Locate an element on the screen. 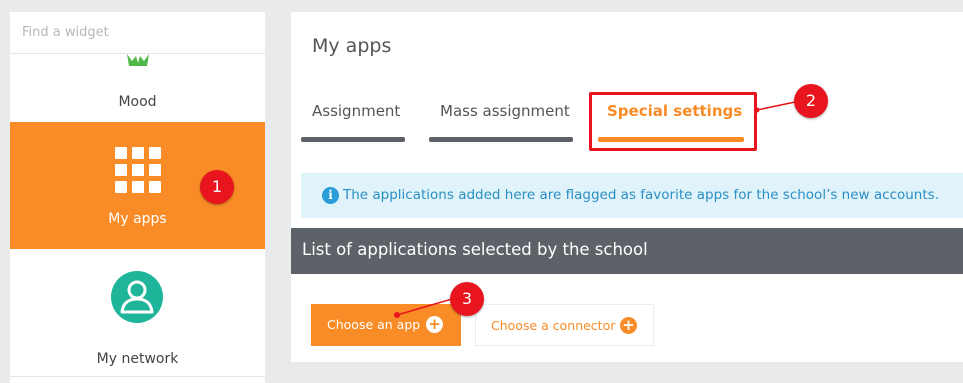 The image size is (963, 383). choose-app-button: Choose an app + is located at coordinates (386, 325).